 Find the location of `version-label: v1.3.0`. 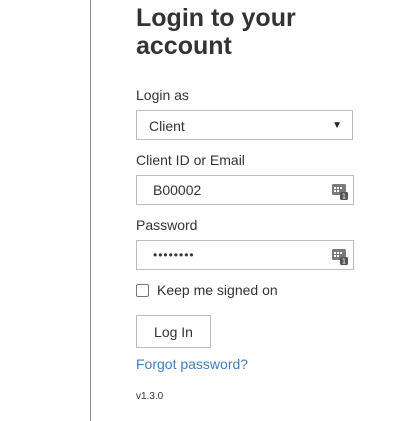

version-label: v1.3.0 is located at coordinates (150, 396).